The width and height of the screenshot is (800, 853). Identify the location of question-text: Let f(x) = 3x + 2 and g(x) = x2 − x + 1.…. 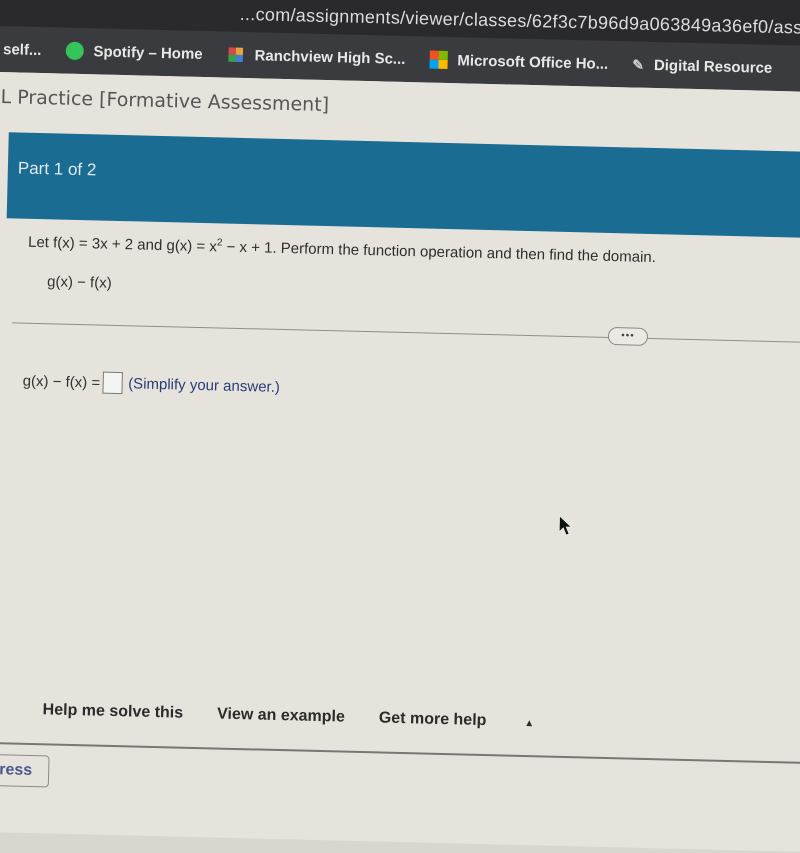
(342, 249).